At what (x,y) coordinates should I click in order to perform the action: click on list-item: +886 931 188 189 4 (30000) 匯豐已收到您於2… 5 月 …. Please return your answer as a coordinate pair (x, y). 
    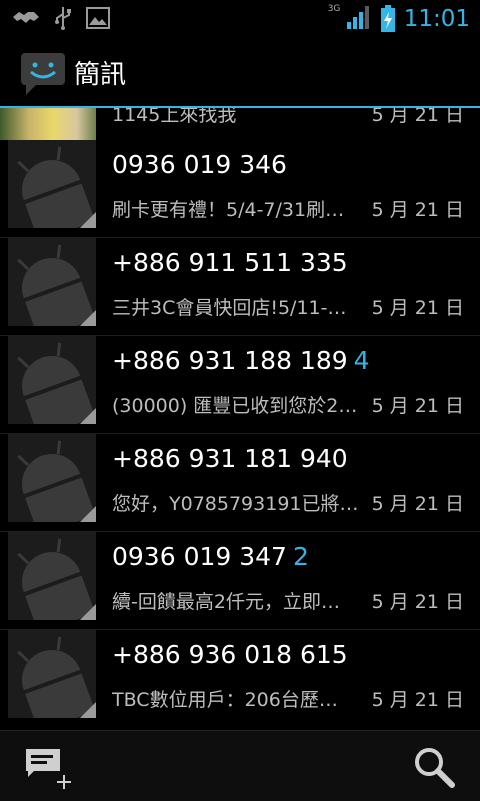
    Looking at the image, I should click on (240, 385).